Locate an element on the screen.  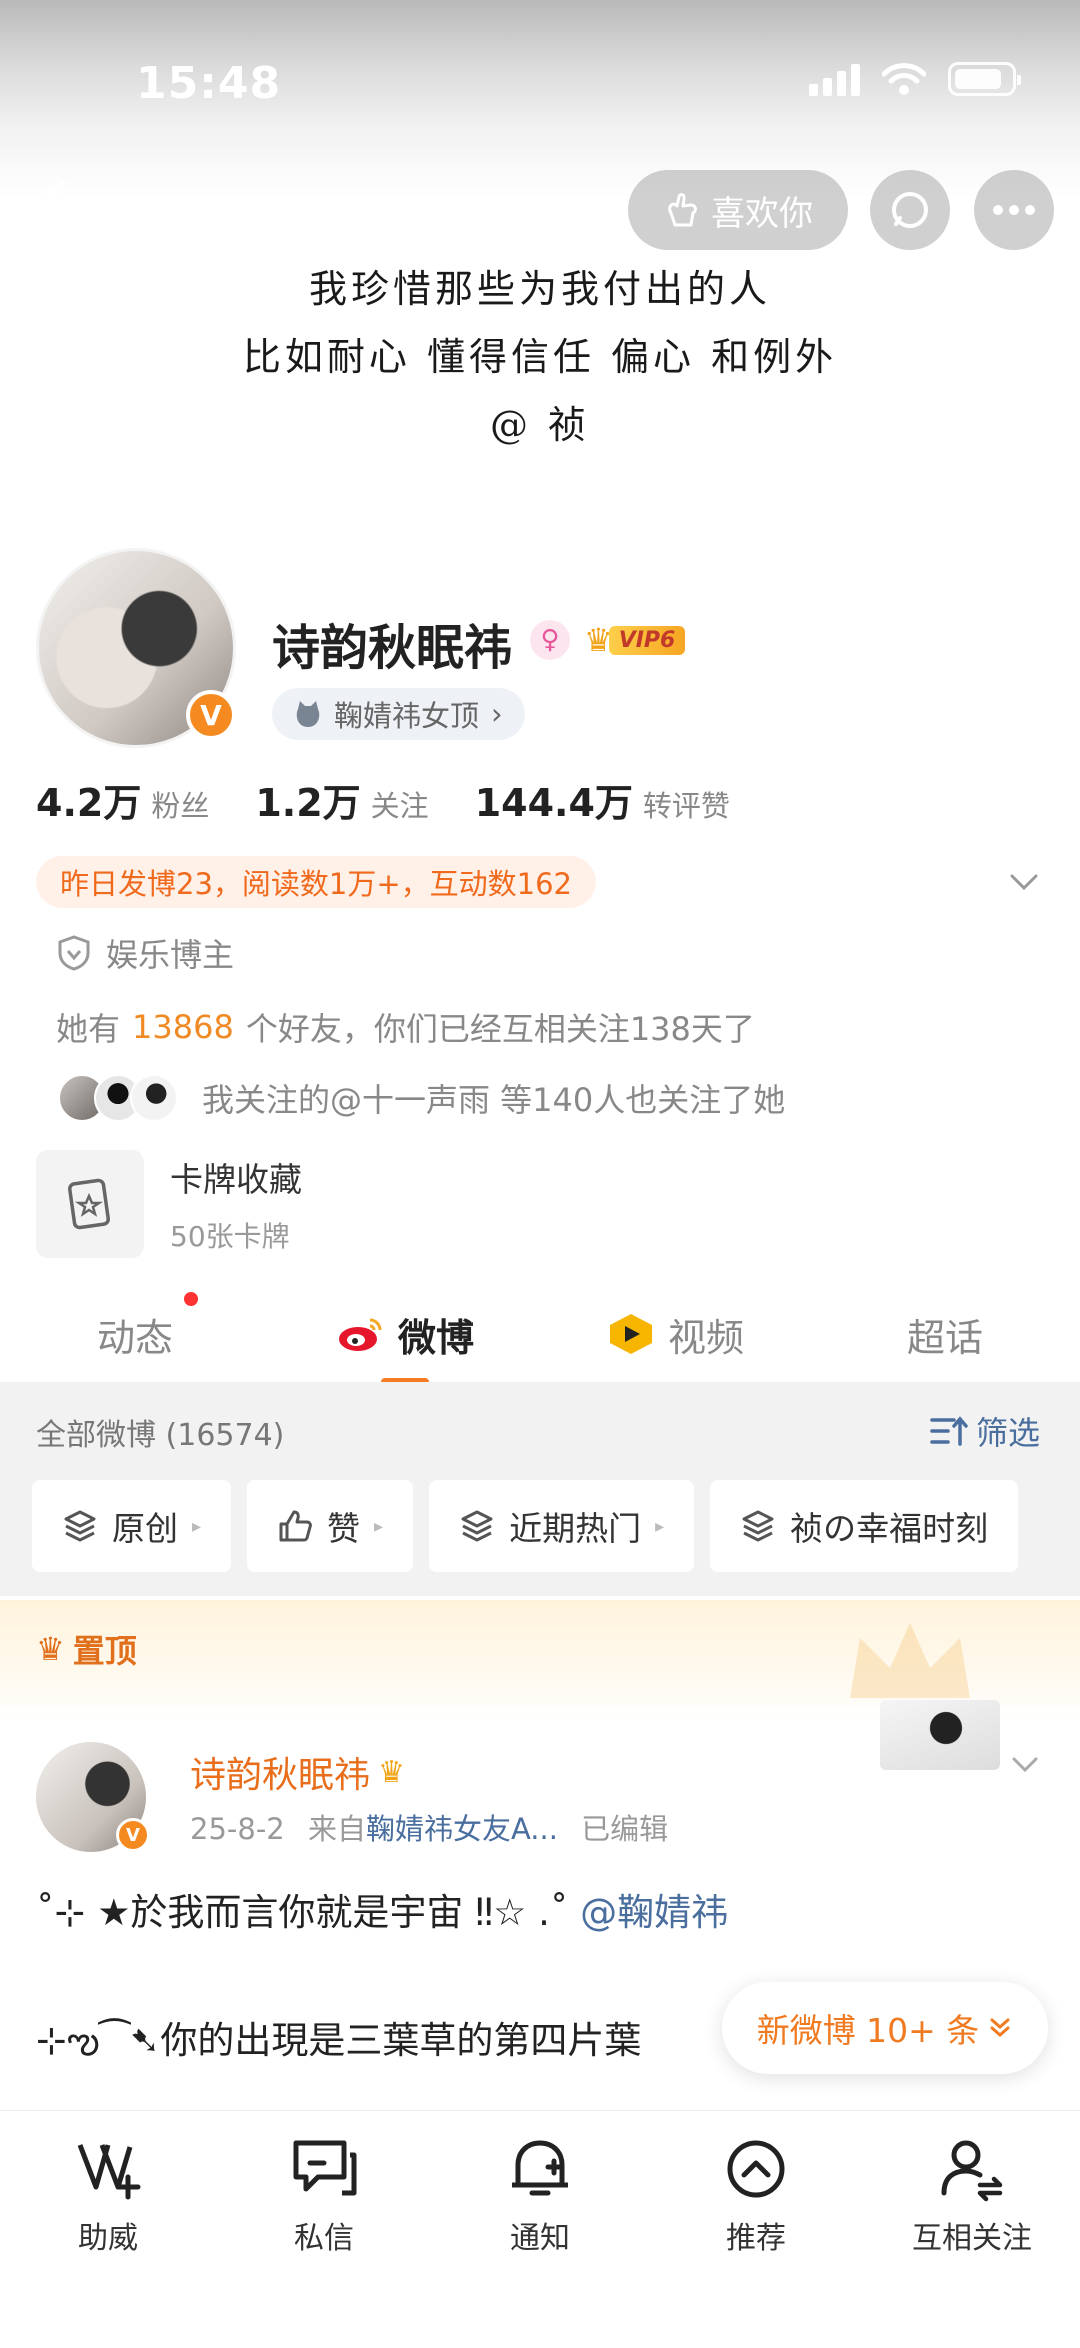
tab-video: 视频 is located at coordinates (675, 1334).